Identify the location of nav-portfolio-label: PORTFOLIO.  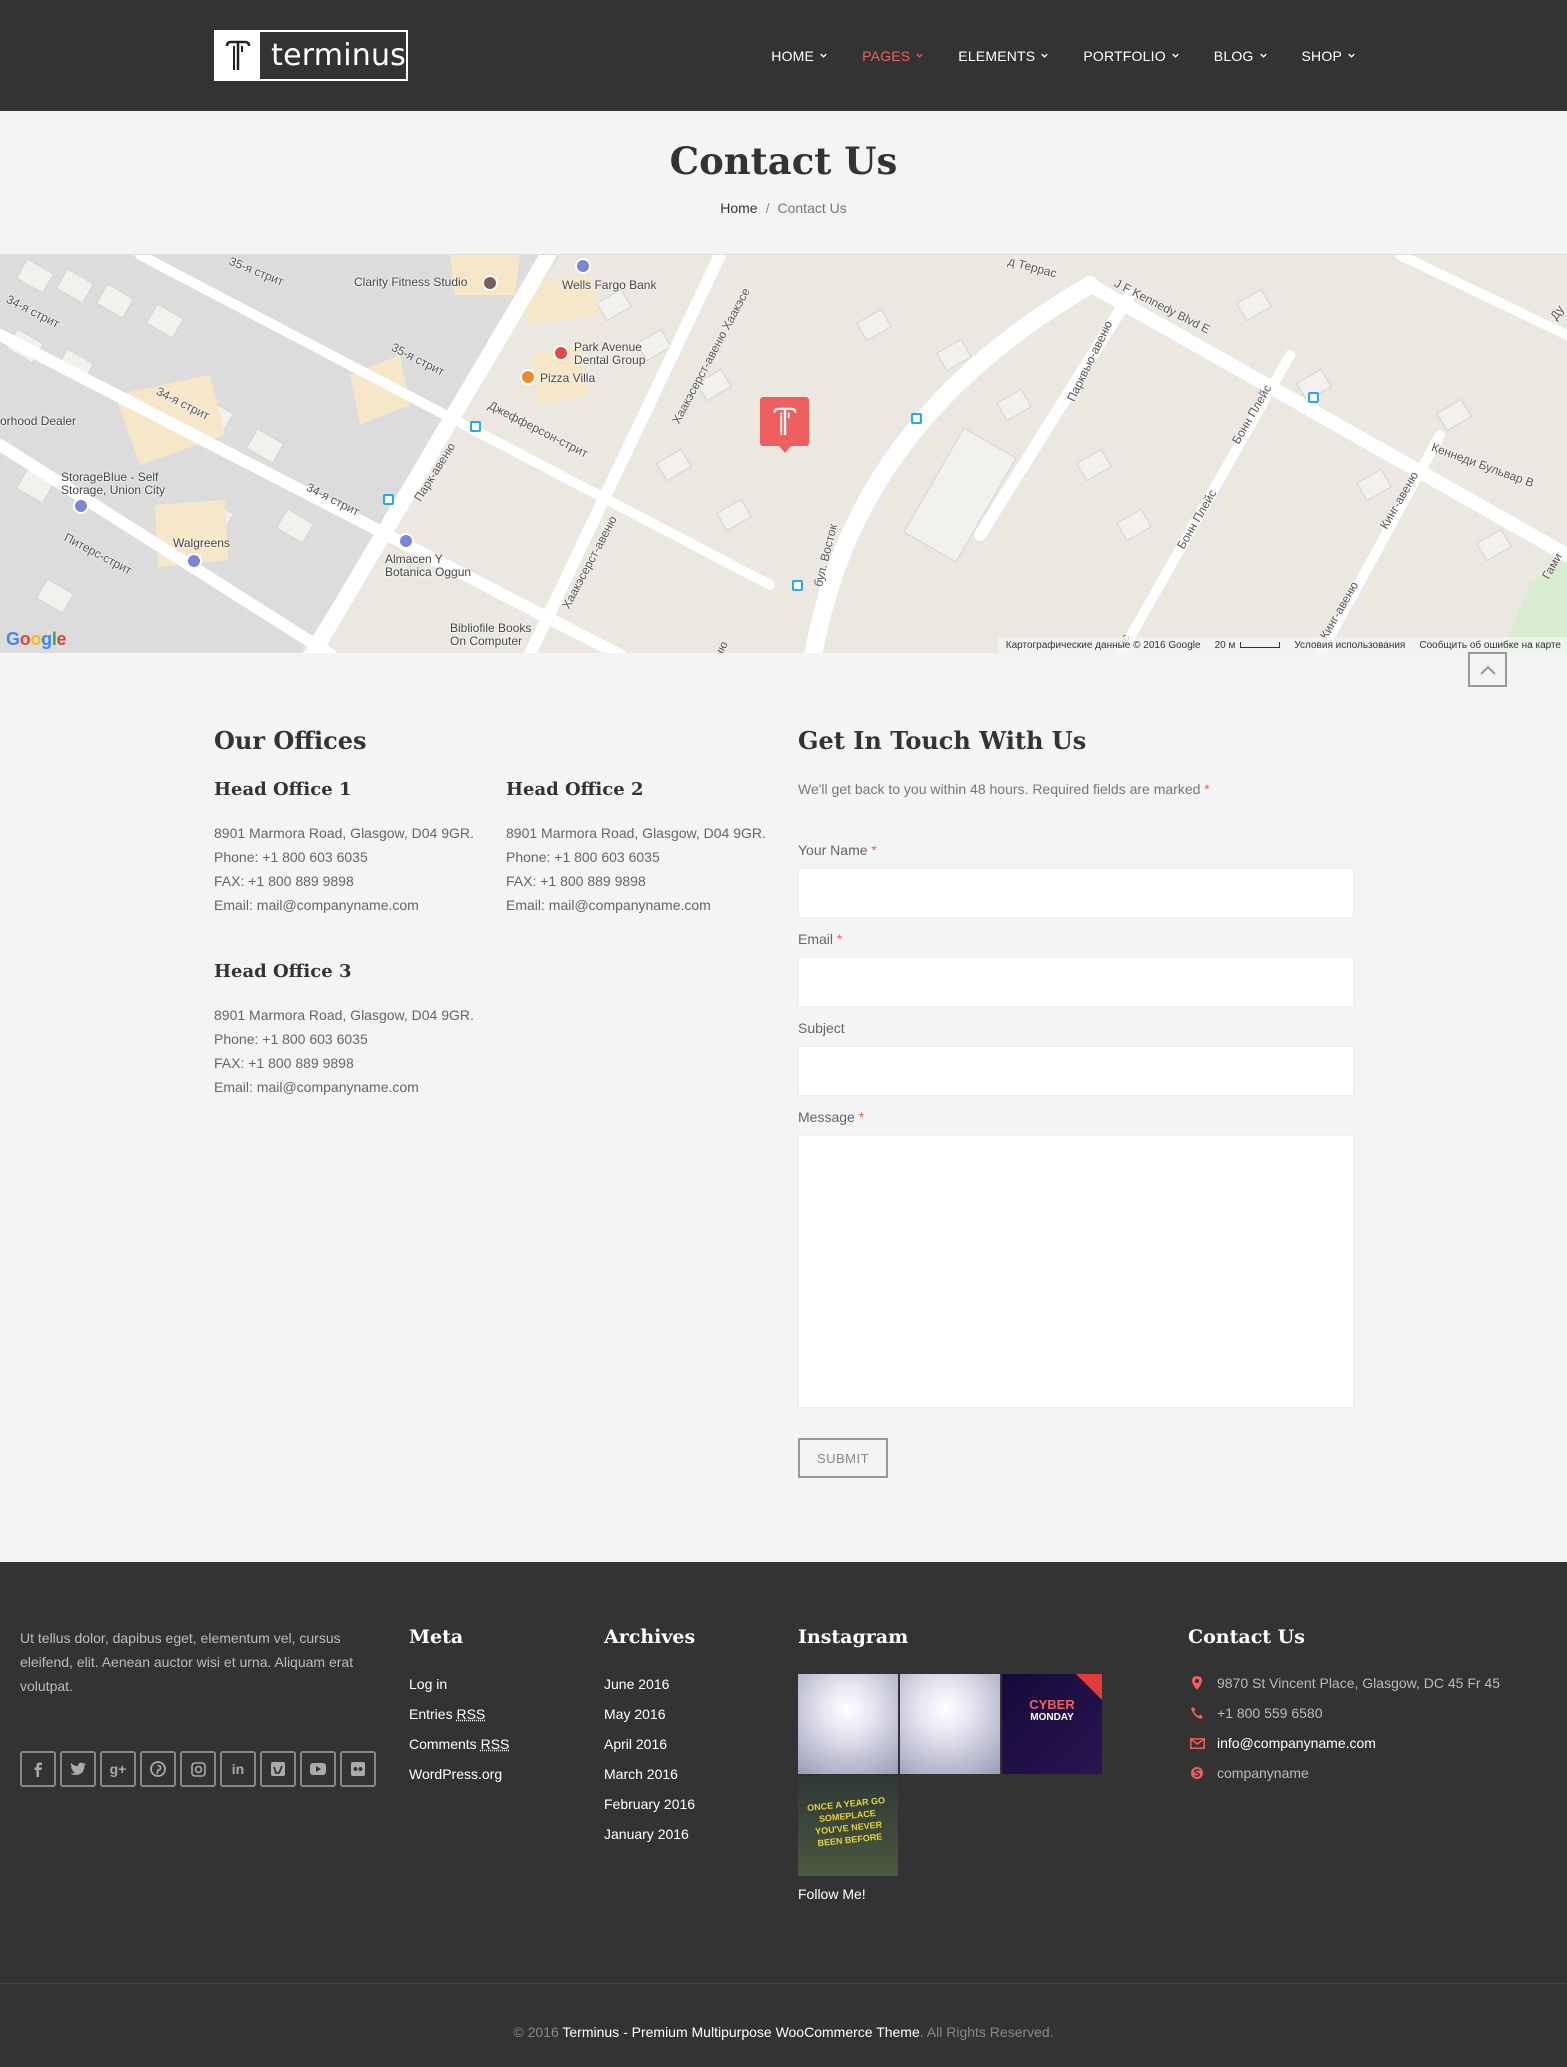
(1124, 55).